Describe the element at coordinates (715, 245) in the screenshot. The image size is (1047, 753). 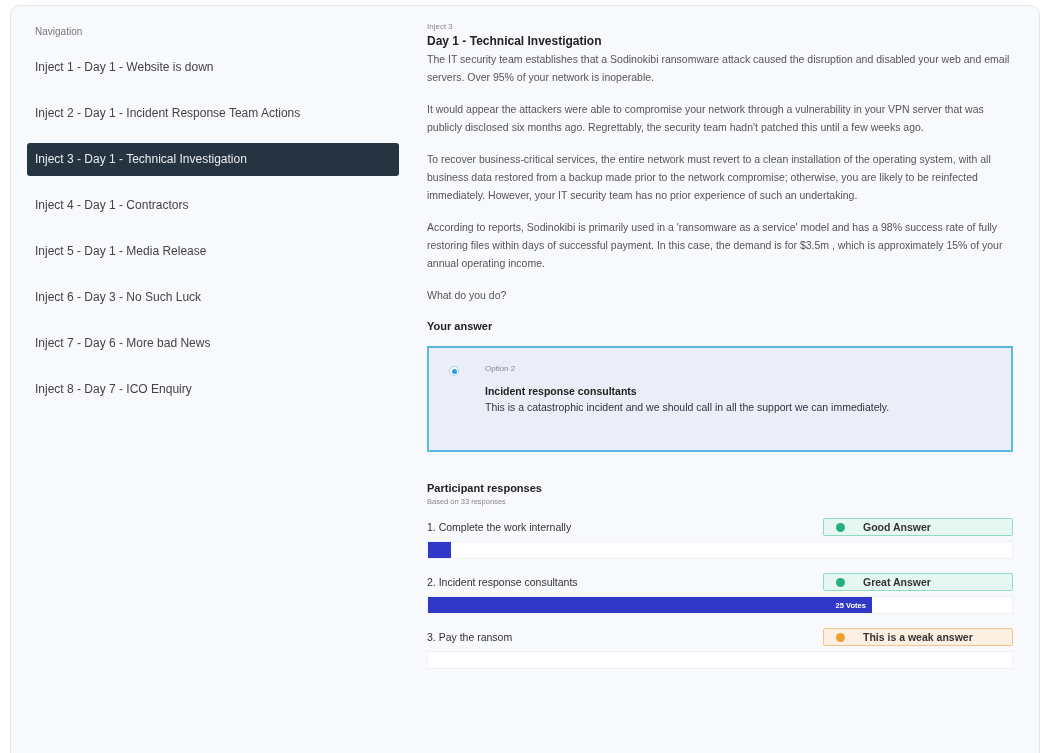
I see `scenario-paragraph: According to reports, Sodinokibi is primarily used in a 'ransomware as a service' model and has a 98% success rate of fully restoring files within days of successful payment. In this case, the demand is for $3.5m , which is approximately 15% of your annual operating income.` at that location.